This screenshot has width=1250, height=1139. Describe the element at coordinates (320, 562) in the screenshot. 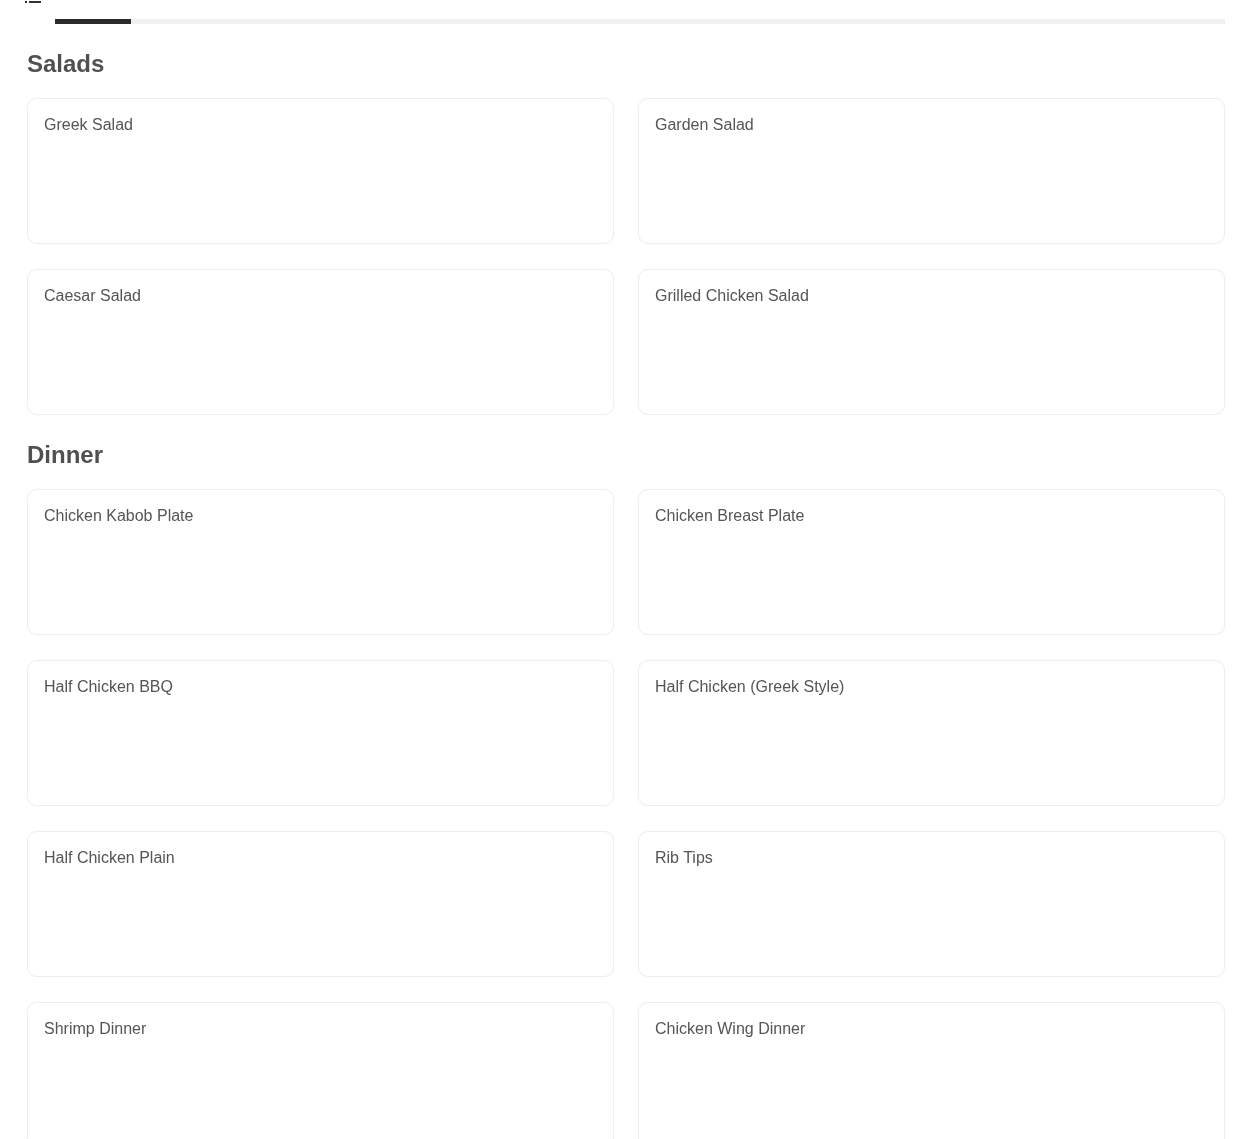

I see `menu-item-card: Chicken Kabob Plate` at that location.